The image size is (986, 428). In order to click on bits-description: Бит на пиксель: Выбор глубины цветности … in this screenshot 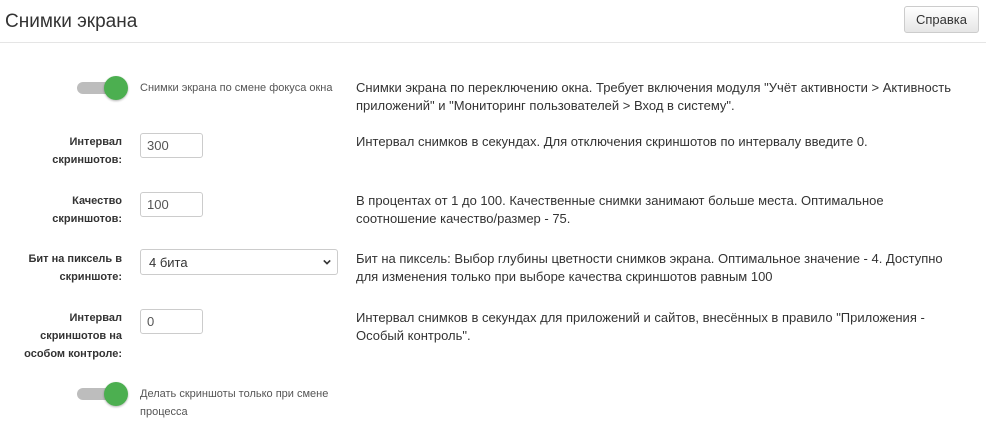, I will do `click(649, 267)`.